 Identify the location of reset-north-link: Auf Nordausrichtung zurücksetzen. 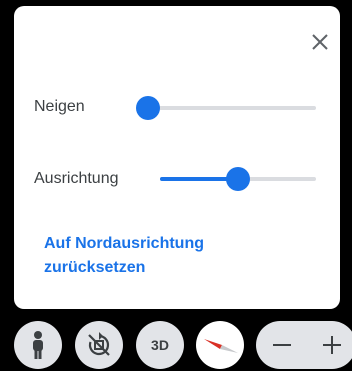
(154, 256).